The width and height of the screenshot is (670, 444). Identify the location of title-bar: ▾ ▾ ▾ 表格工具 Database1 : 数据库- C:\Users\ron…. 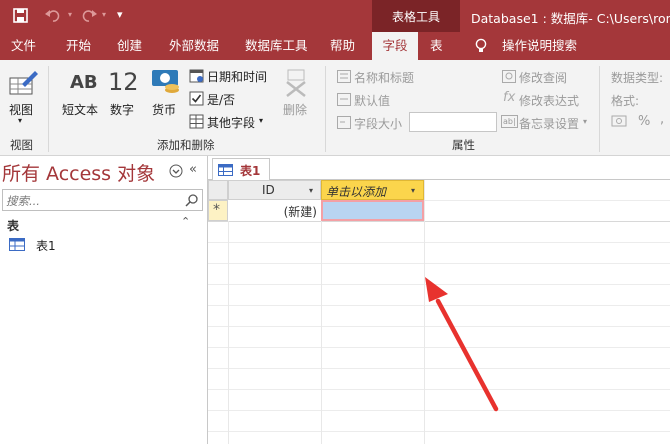
(335, 16).